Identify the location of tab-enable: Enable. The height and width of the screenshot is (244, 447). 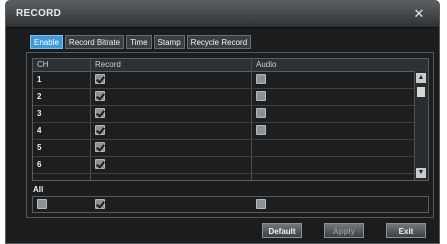
(46, 42).